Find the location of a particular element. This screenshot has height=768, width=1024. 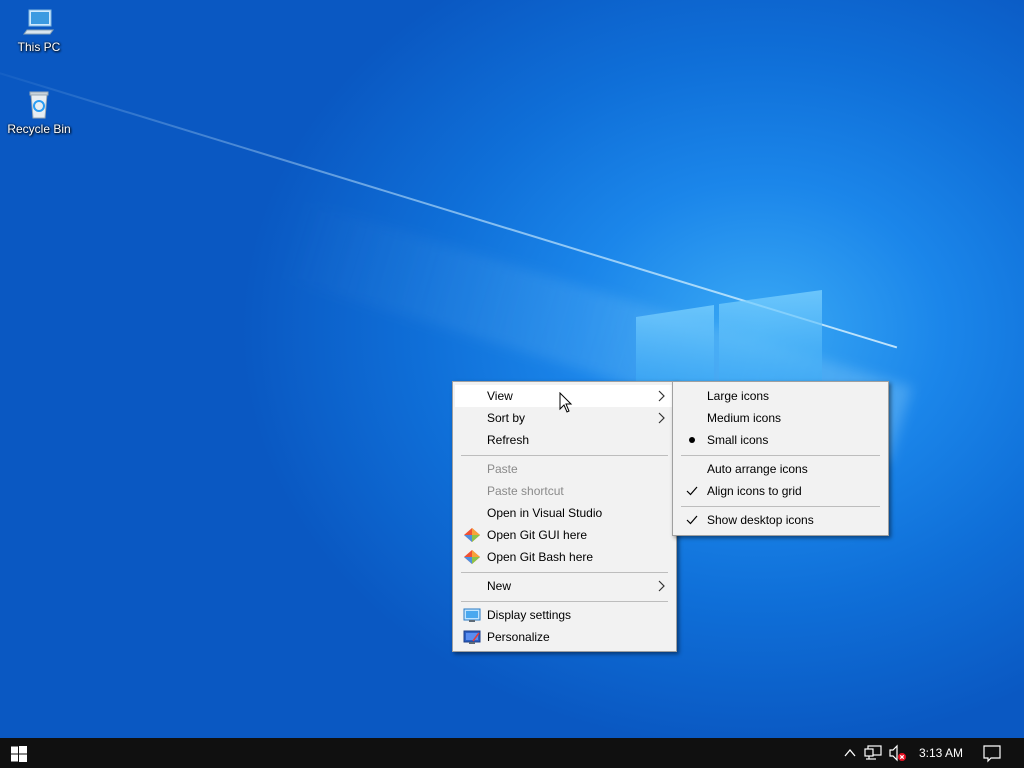

menu-item-open-git-gui: Open Git GUI here is located at coordinates (564, 535).